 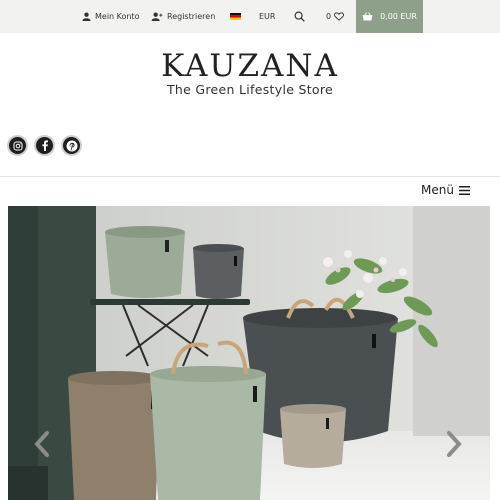 What do you see at coordinates (250, 16) in the screenshot?
I see `top-bar: Mein Konto Registrieren EUR 0 0,00 EUR` at bounding box center [250, 16].